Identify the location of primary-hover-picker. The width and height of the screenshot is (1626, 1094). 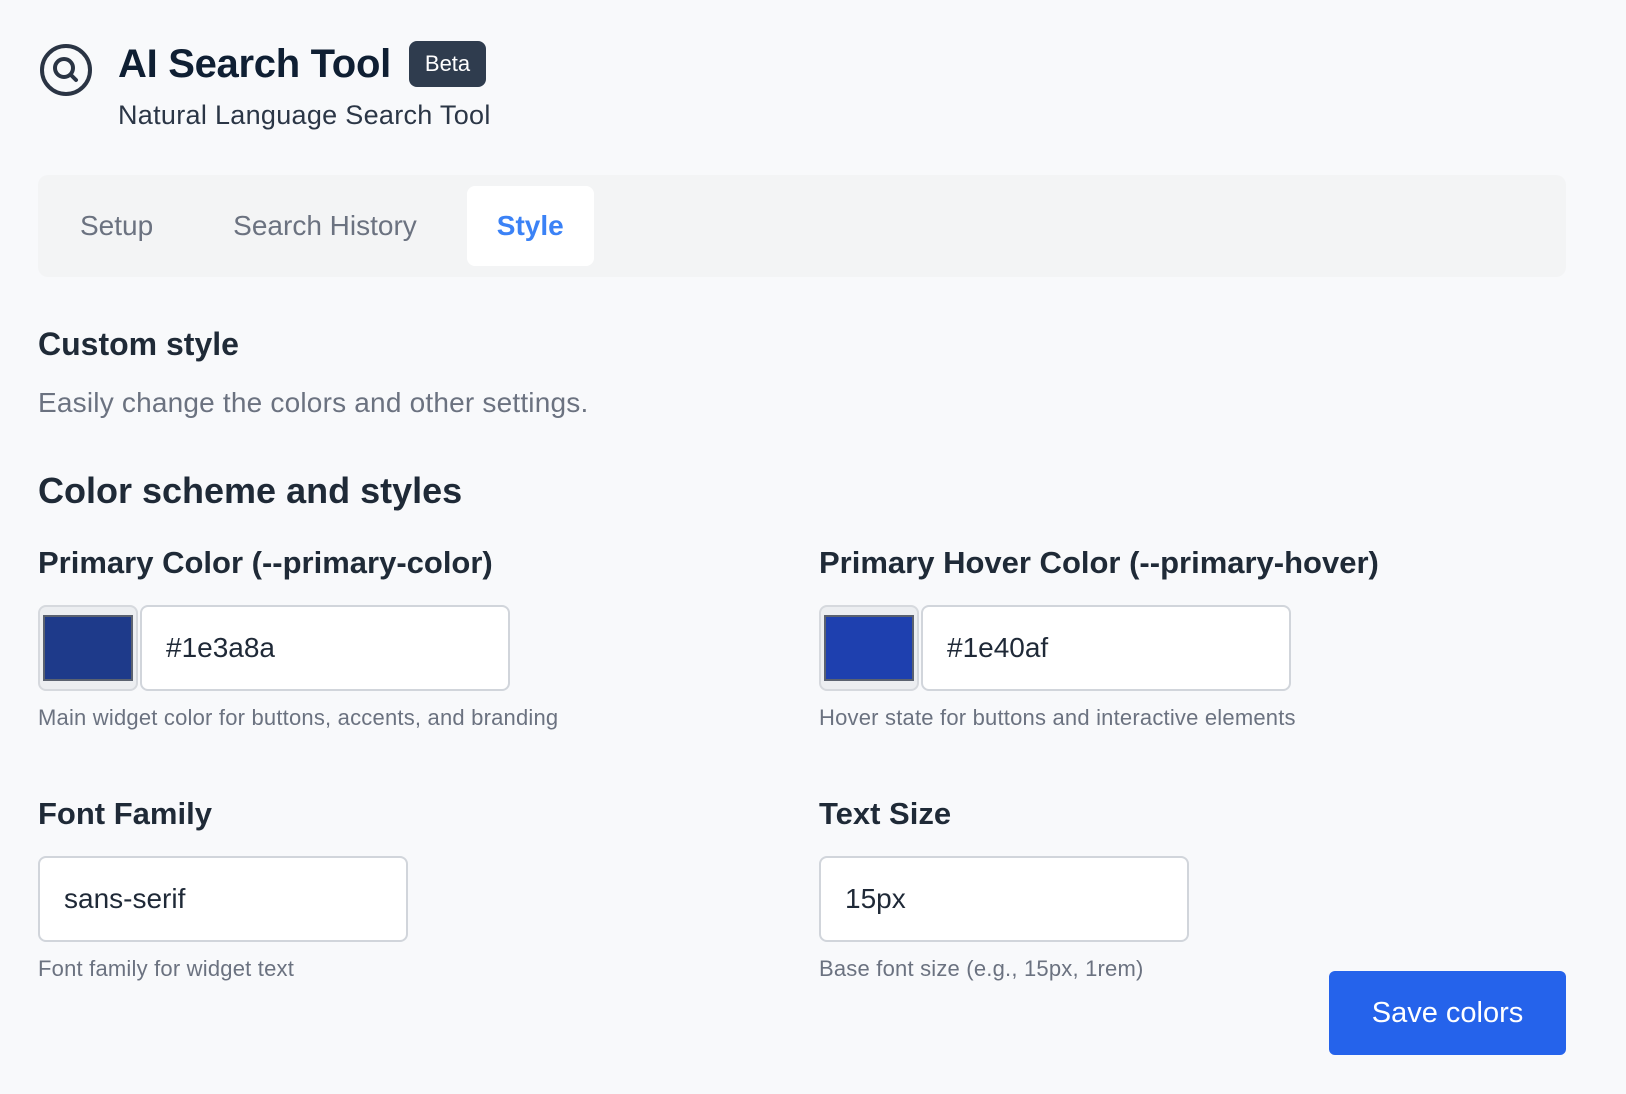
(869, 648).